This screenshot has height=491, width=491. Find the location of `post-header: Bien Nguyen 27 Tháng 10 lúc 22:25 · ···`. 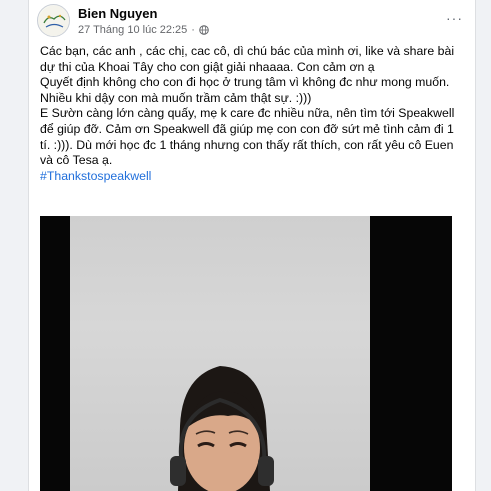

post-header: Bien Nguyen 27 Tháng 10 lúc 22:25 · ··· is located at coordinates (252, 22).